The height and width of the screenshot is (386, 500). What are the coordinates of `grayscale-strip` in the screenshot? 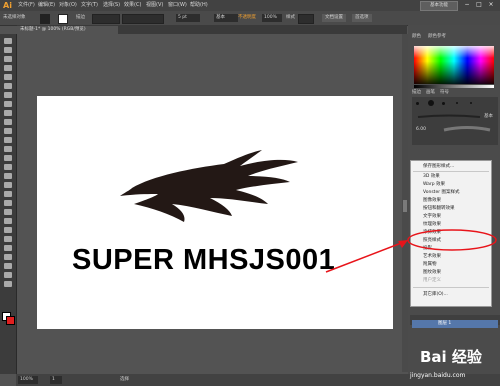 It's located at (454, 86).